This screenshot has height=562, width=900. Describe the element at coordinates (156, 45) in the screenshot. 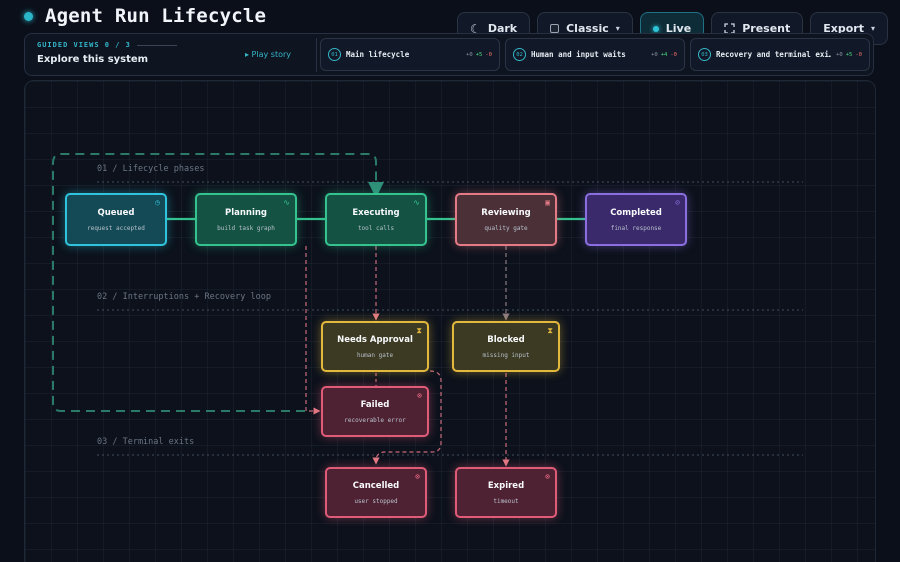

I see `progress-line` at that location.